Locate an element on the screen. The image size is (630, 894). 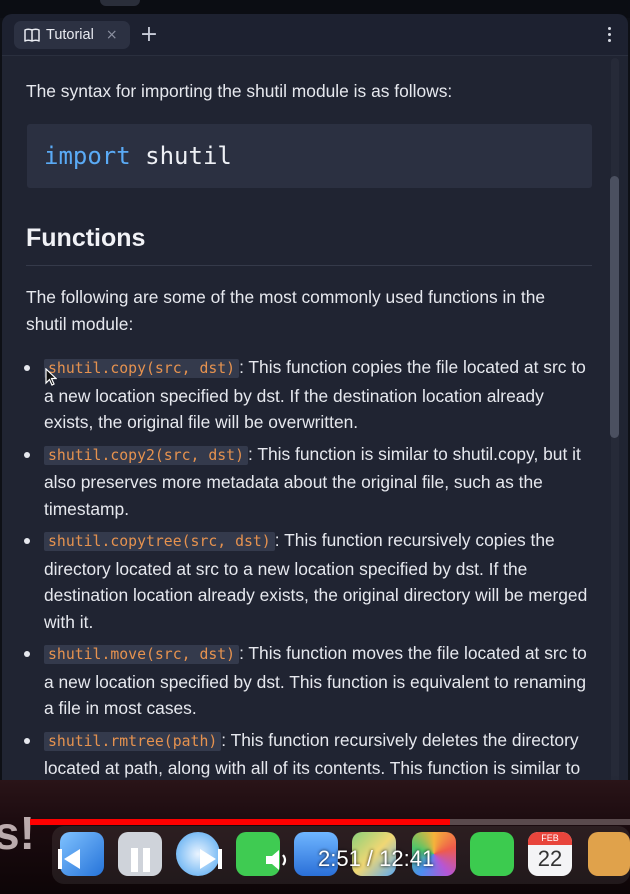
volume-icon is located at coordinates (279, 862).